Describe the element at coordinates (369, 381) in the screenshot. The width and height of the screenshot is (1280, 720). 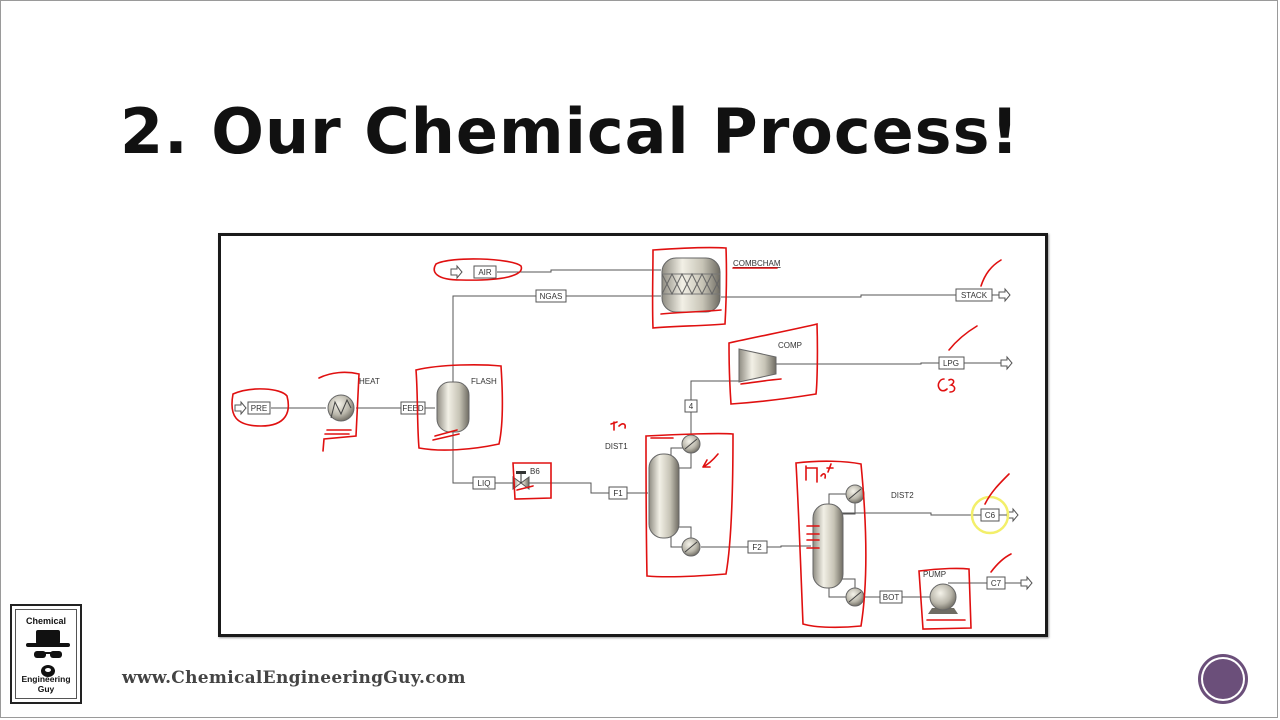
I see `heater-label: HEAT` at that location.